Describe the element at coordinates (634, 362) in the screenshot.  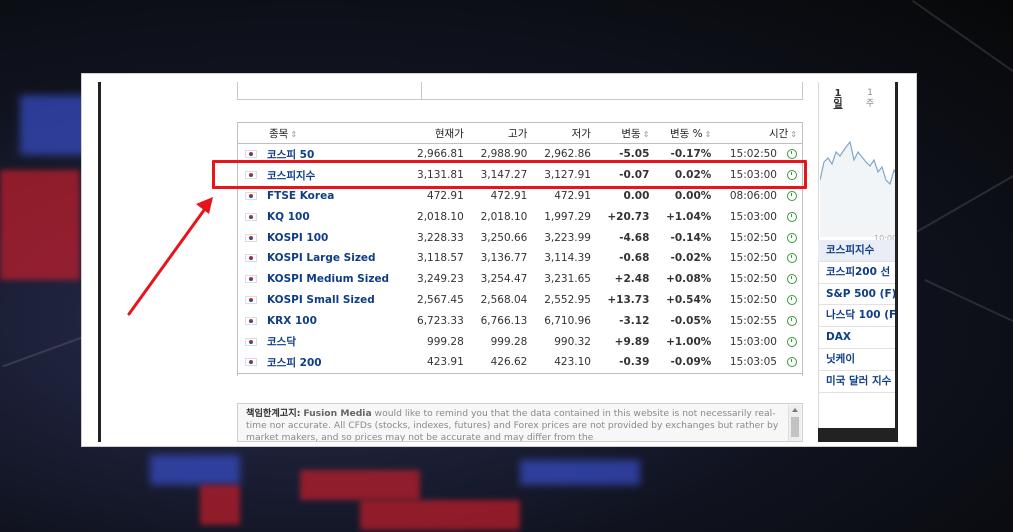
I see `cell-change: -0.39` at that location.